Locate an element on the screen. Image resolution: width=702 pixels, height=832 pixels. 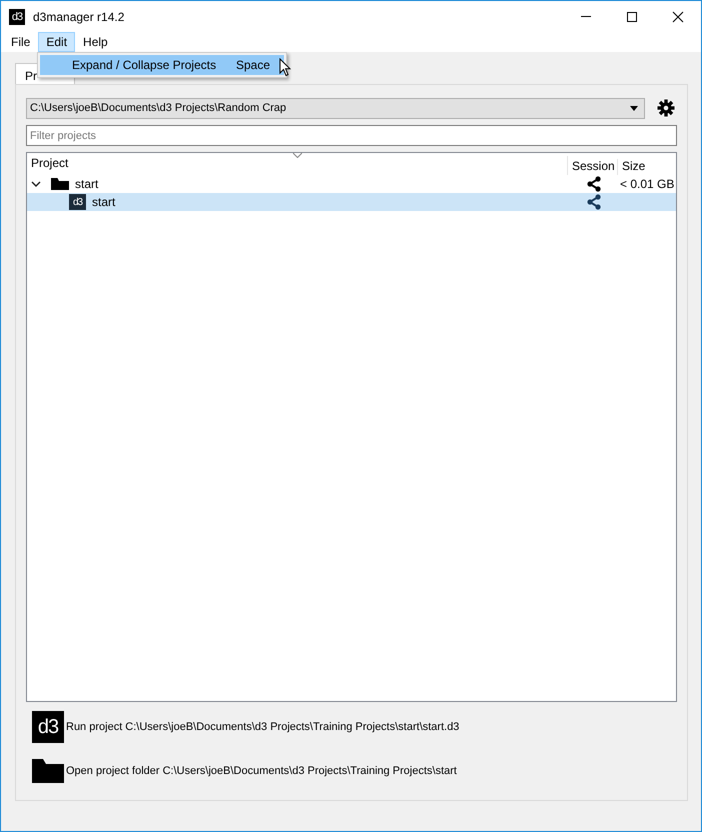
project-icon: d3 is located at coordinates (77, 202).